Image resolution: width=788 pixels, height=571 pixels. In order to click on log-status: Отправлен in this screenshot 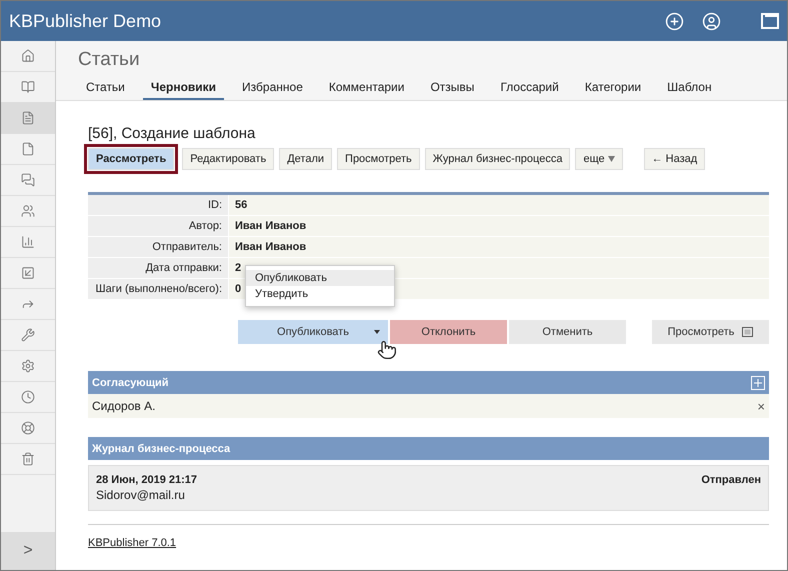, I will do `click(731, 480)`.